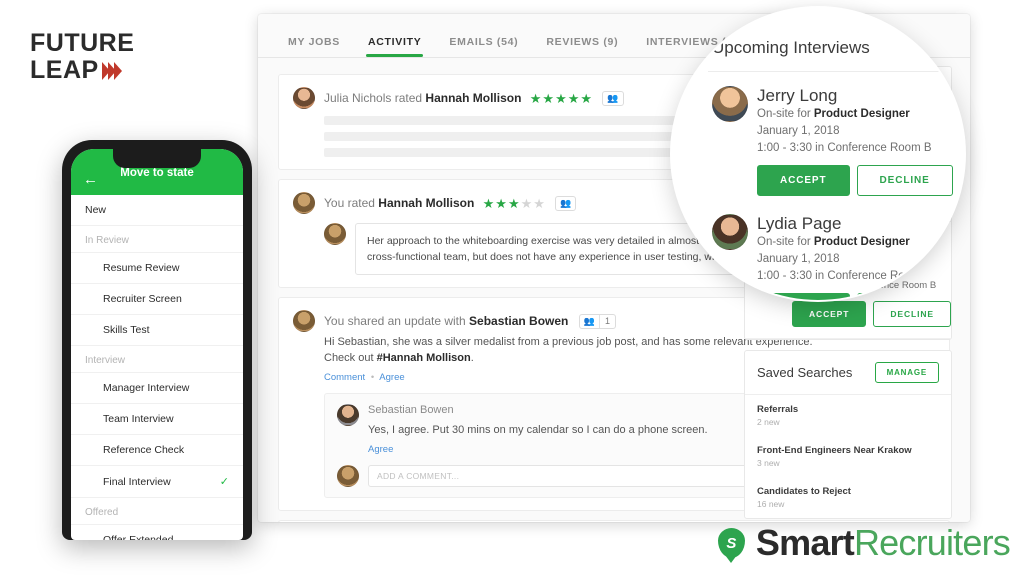 The width and height of the screenshot is (1024, 576). I want to click on state-item-recruiter-screen: Recruiter Screen, so click(157, 299).